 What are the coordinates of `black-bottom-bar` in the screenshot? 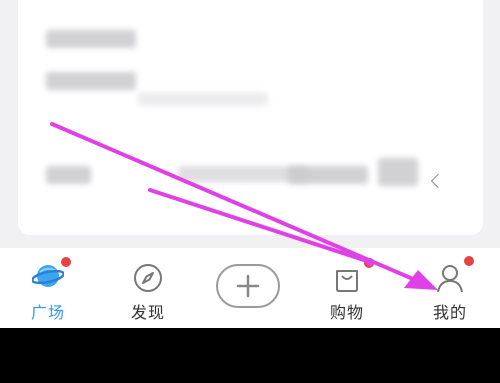 It's located at (250, 355).